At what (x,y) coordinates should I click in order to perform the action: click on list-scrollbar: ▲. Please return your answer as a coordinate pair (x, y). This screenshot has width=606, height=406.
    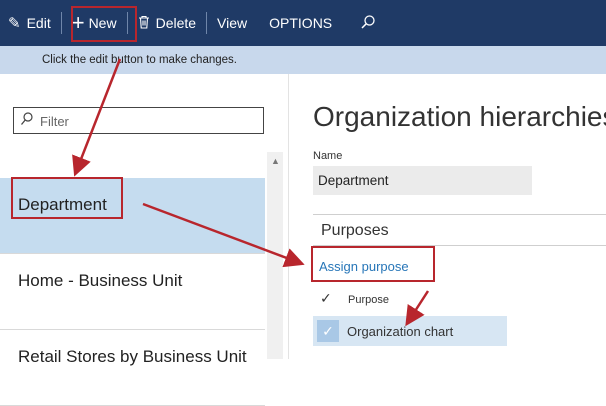
    Looking at the image, I should click on (275, 255).